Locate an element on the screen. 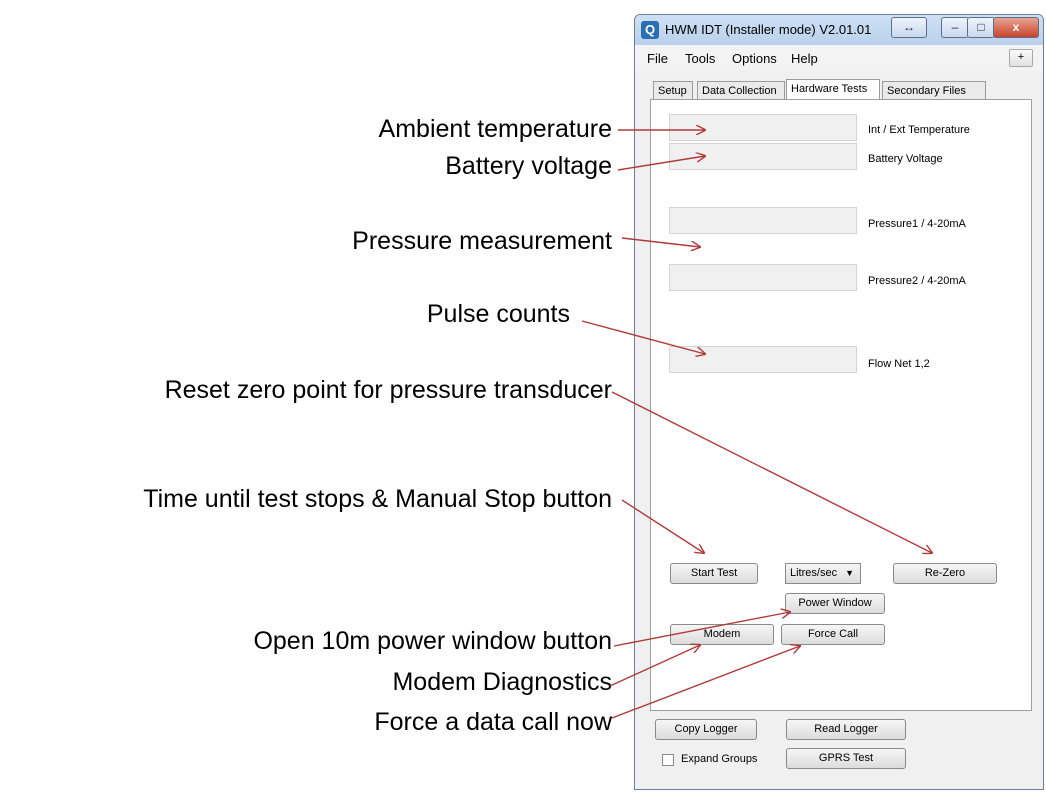  tab-data-collection: Data Collection is located at coordinates (741, 90).